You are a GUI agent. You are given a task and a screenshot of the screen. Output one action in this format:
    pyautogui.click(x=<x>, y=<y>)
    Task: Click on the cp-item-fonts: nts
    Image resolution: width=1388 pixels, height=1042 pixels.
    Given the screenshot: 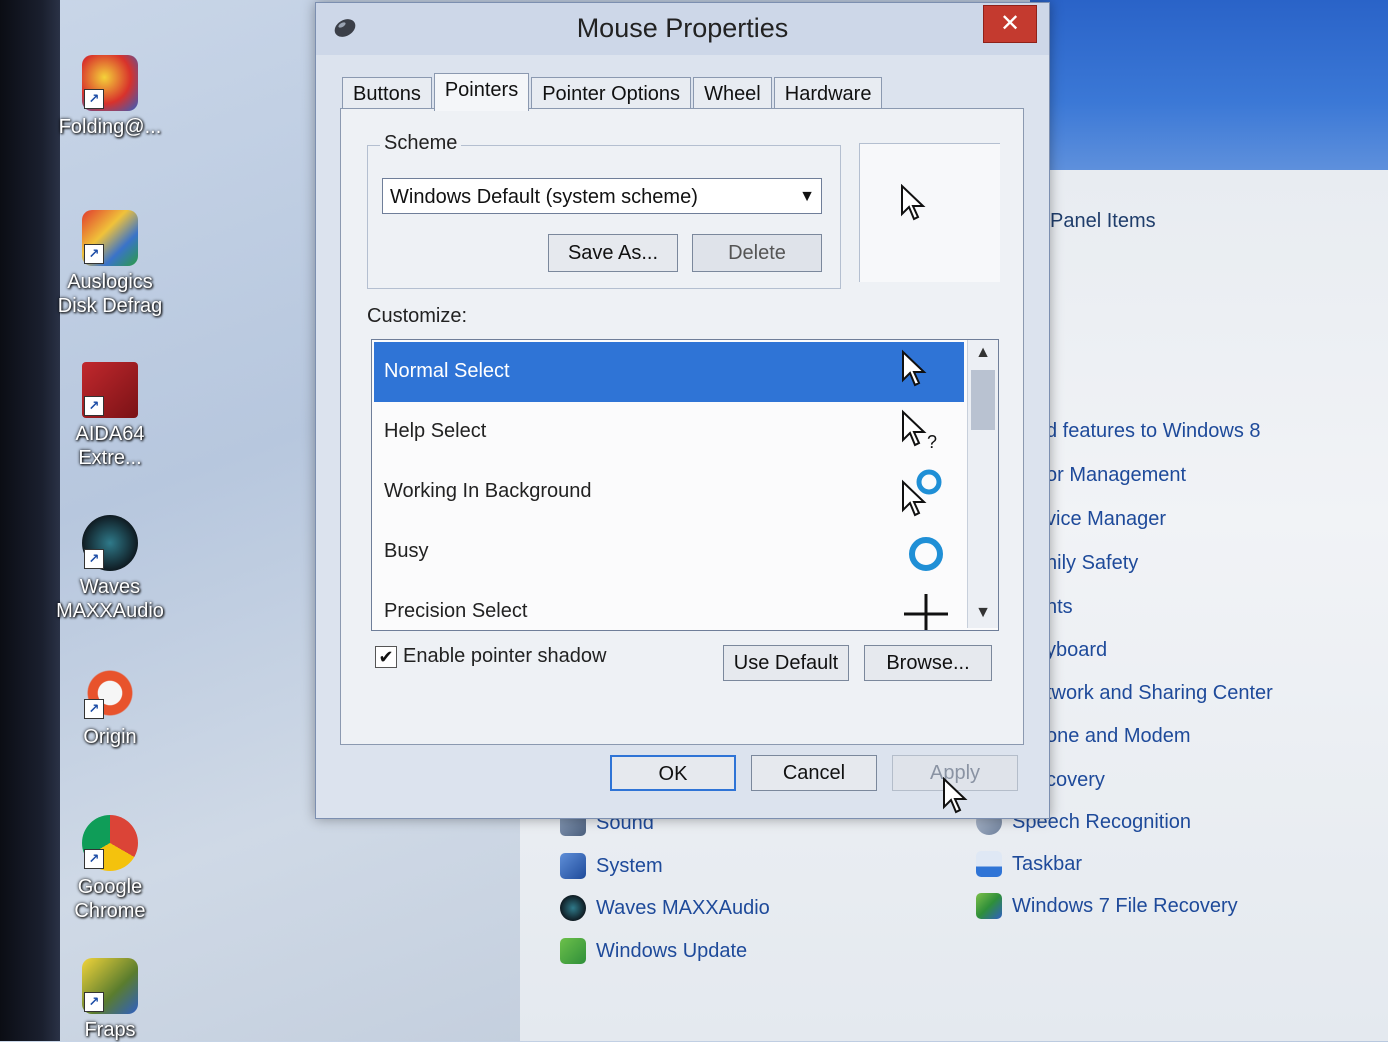 What is the action you would take?
    pyautogui.click(x=1059, y=607)
    